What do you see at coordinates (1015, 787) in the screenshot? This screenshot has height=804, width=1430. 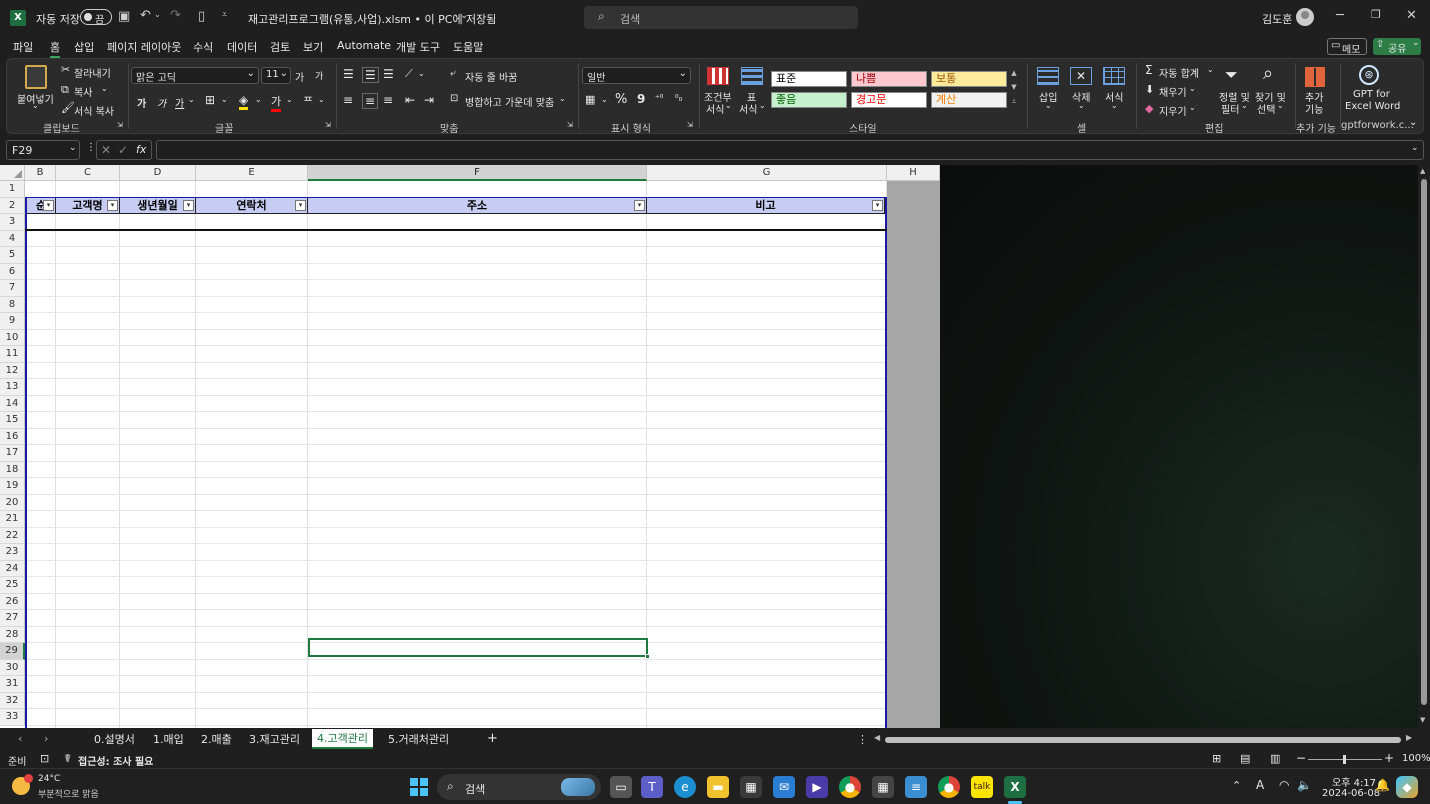 I see `excel-taskbar-icon: X` at bounding box center [1015, 787].